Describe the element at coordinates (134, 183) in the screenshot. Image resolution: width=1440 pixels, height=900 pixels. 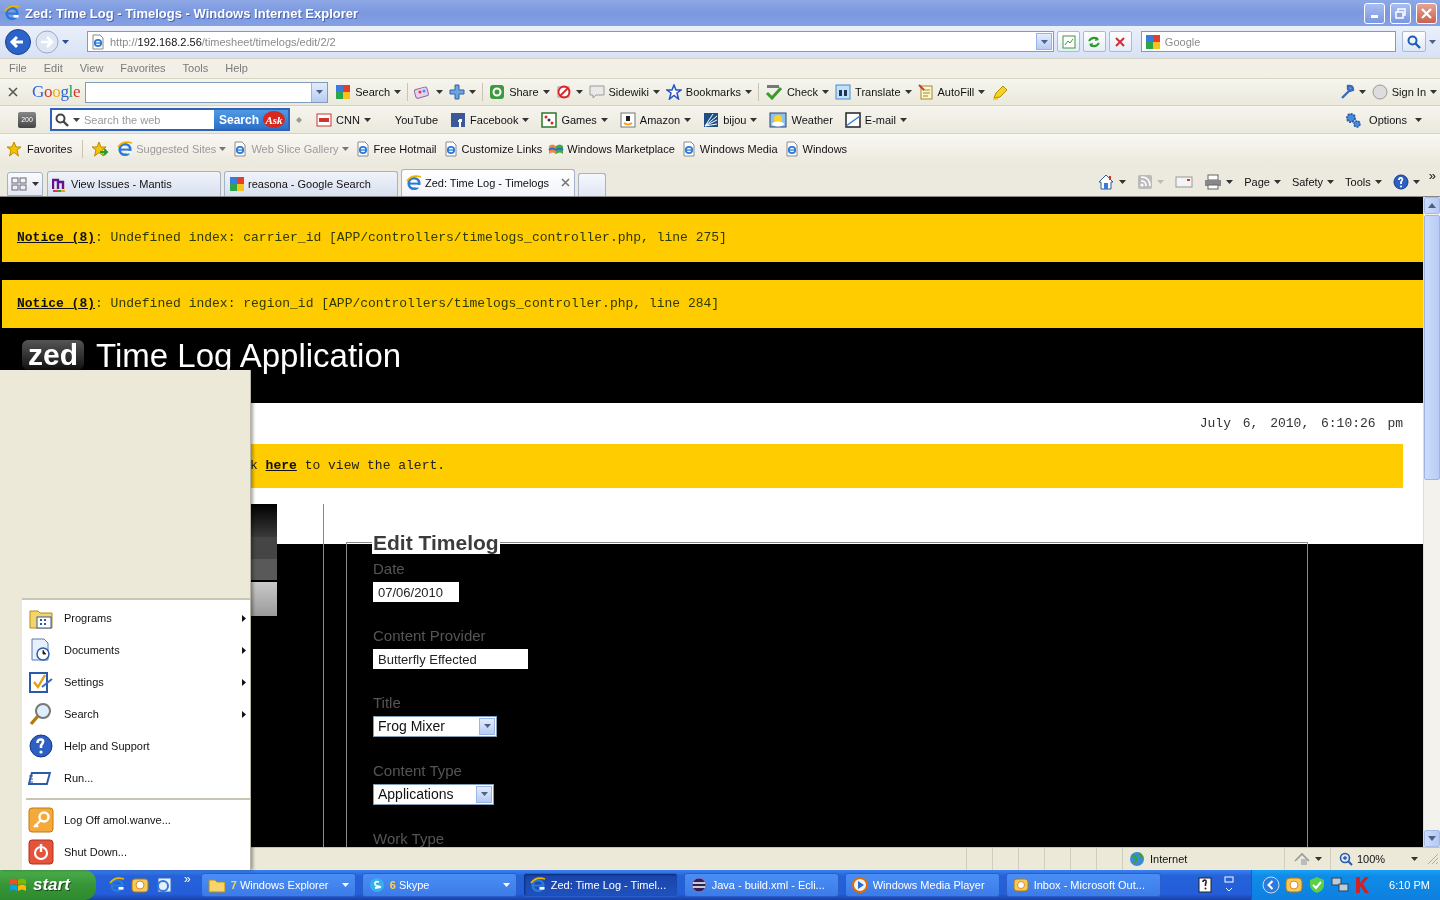
I see `browser-tab: View Issues - Mantis` at that location.